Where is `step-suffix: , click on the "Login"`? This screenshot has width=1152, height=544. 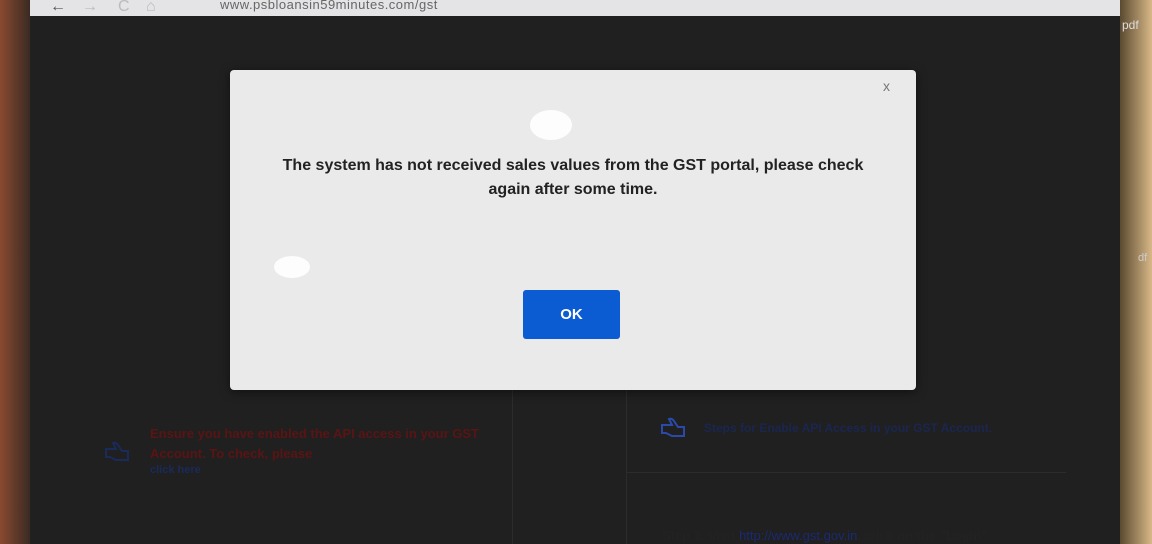
step-suffix: , click on the "Login" is located at coordinates (922, 535).